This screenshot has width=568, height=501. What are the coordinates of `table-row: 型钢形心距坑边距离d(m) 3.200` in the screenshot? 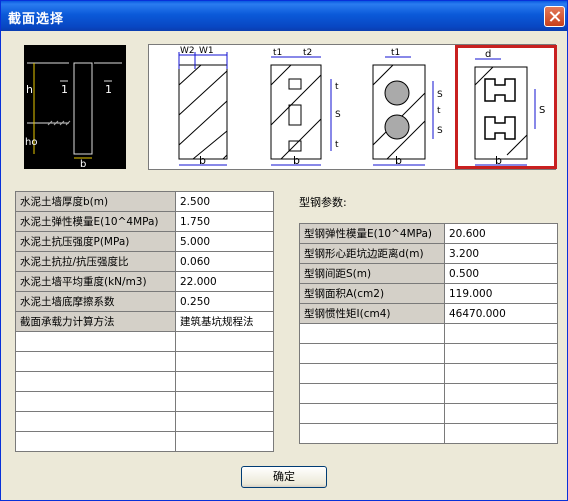 It's located at (428, 253).